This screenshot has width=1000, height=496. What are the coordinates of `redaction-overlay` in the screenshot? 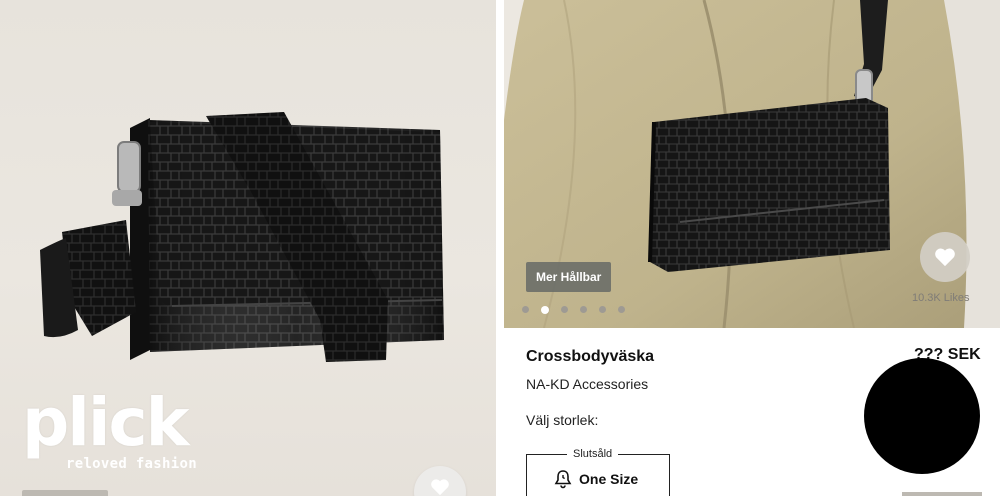 It's located at (922, 416).